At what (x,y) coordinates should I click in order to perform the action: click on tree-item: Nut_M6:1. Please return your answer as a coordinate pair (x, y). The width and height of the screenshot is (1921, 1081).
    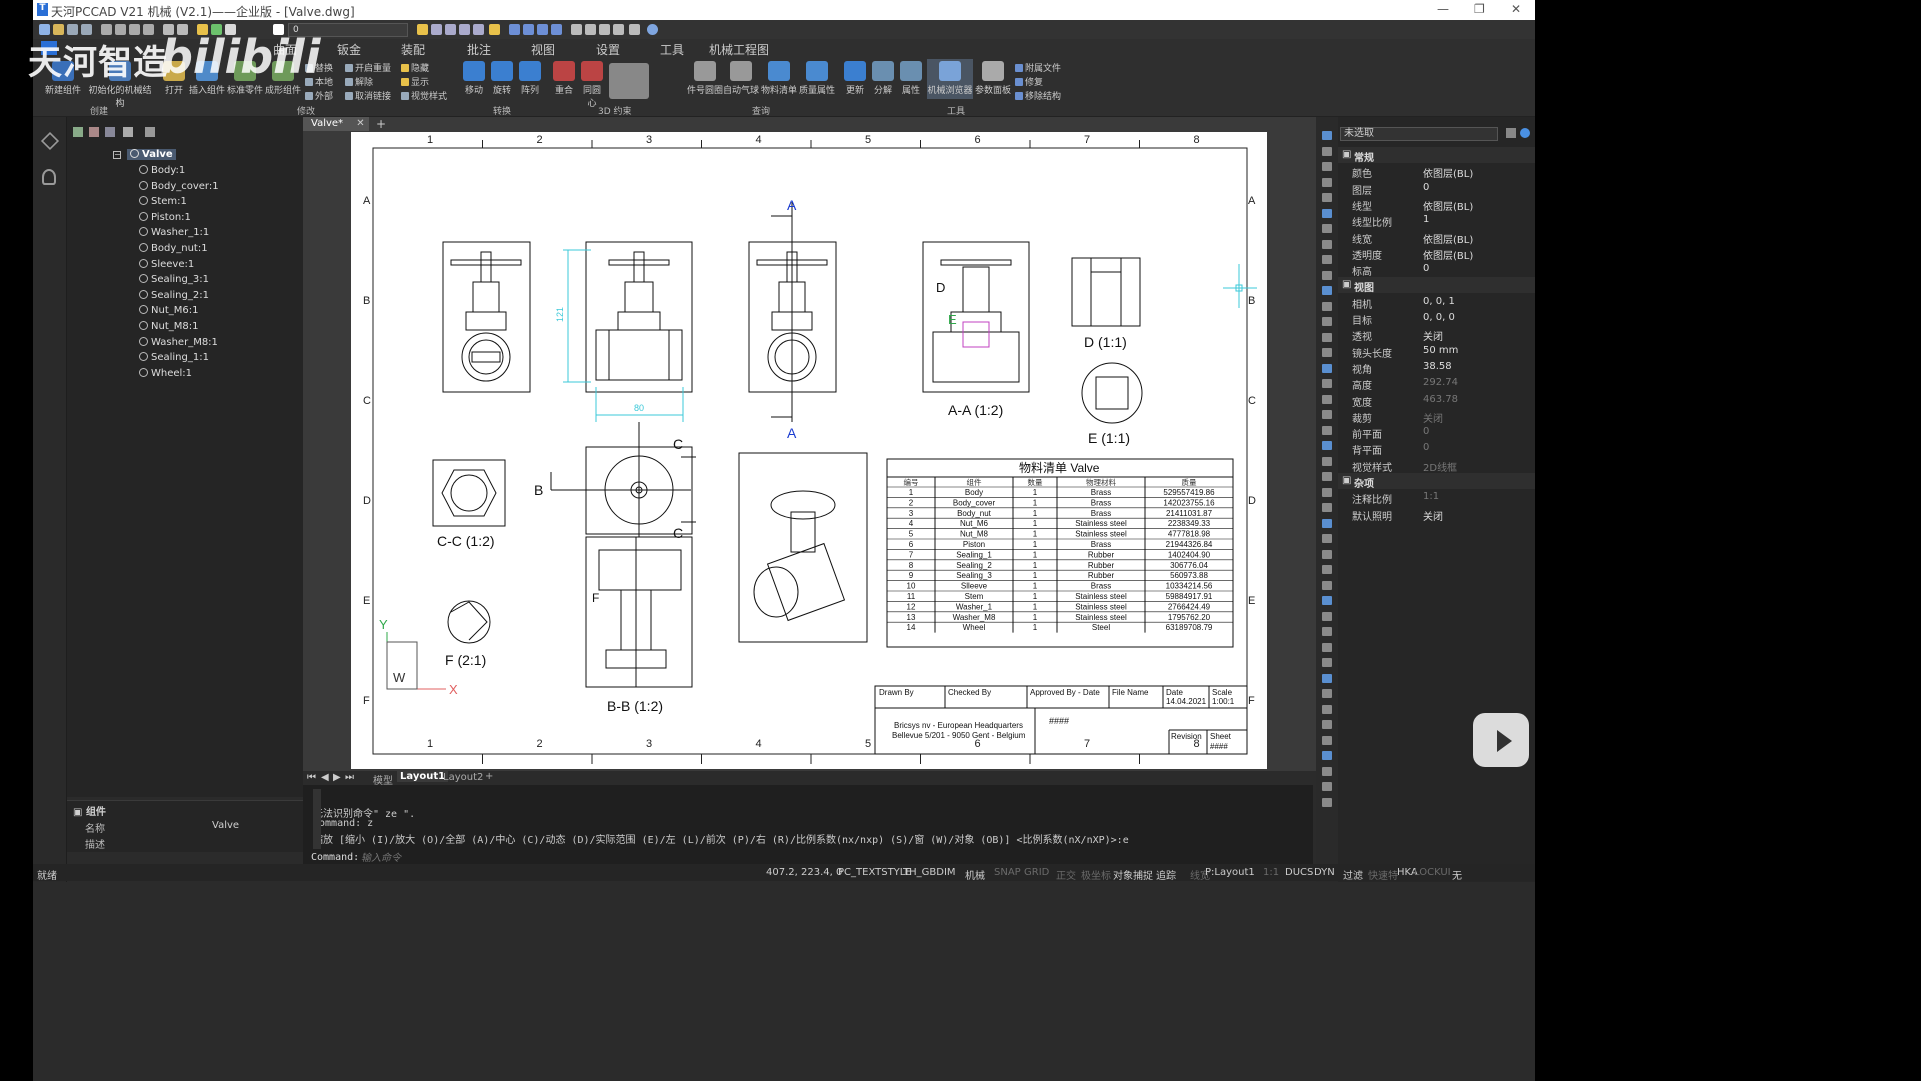
    Looking at the image, I should click on (168, 310).